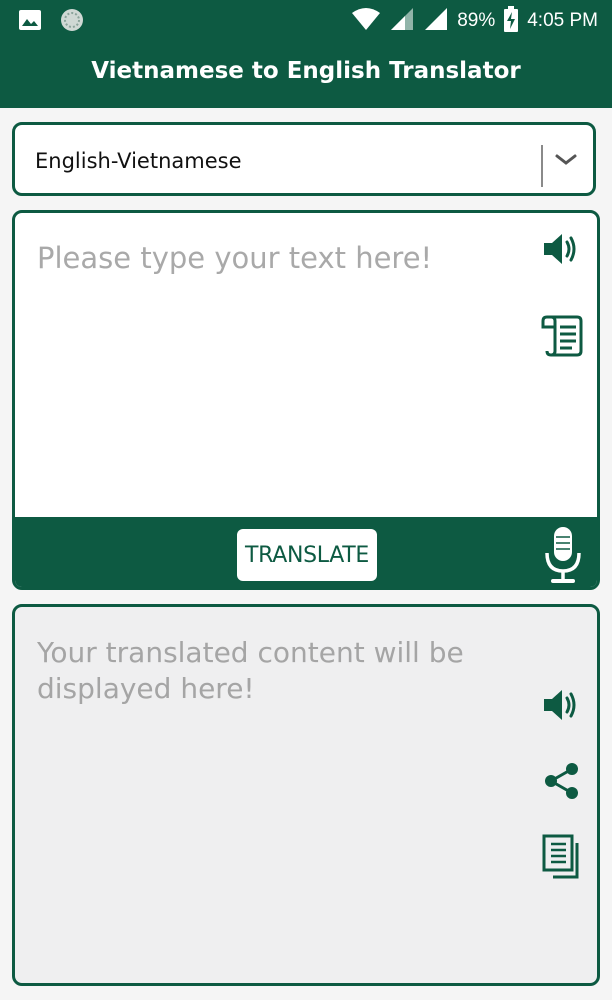  I want to click on microphone-icon, so click(563, 555).